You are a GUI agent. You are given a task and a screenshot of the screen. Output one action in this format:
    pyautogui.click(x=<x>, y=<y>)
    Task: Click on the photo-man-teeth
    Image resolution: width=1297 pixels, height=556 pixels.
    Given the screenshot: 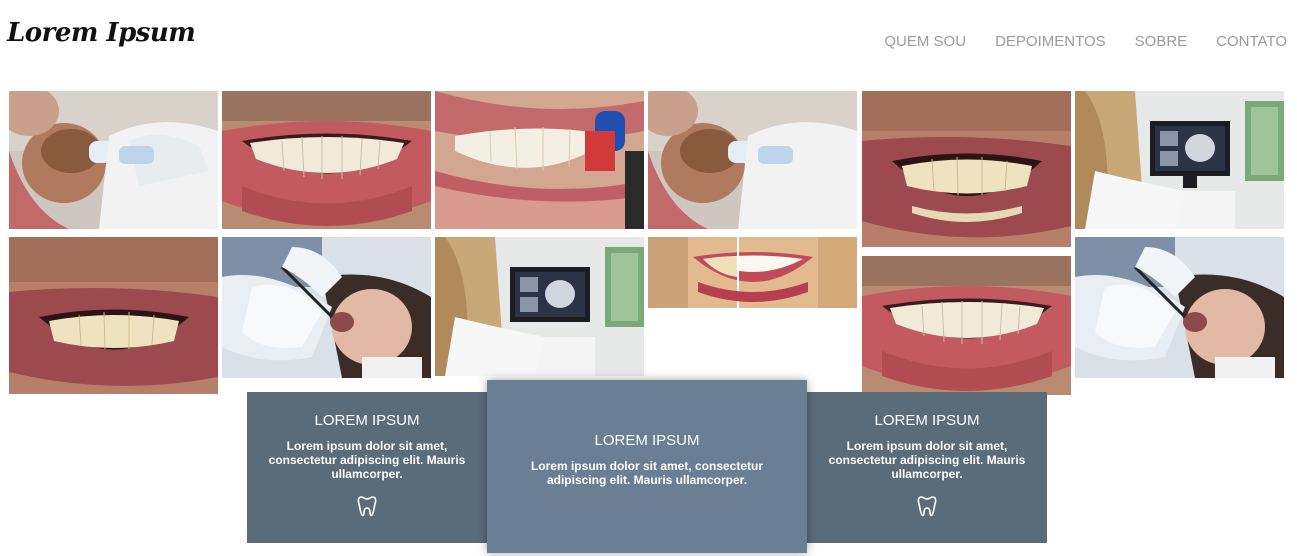 What is the action you would take?
    pyautogui.click(x=966, y=169)
    